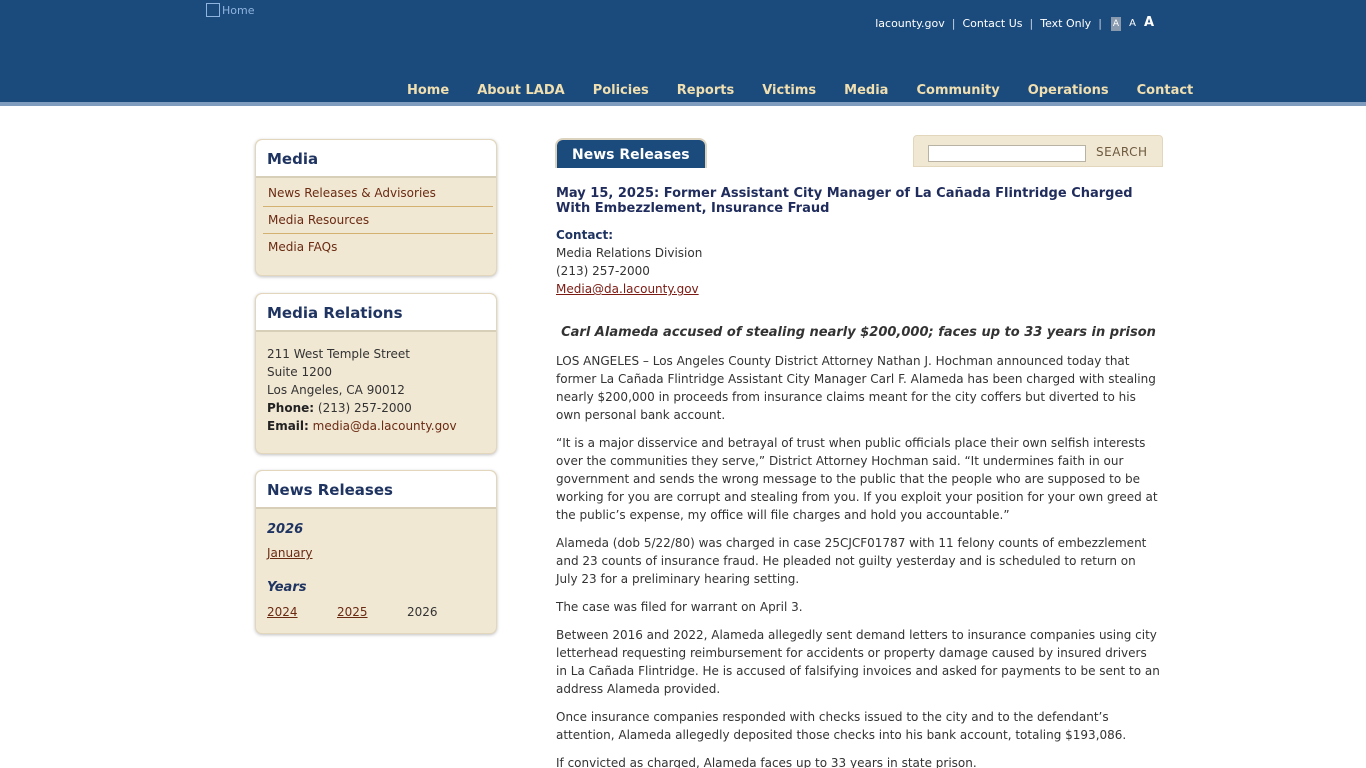  Describe the element at coordinates (521, 90) in the screenshot. I see `nav-about-lada: About LADA` at that location.